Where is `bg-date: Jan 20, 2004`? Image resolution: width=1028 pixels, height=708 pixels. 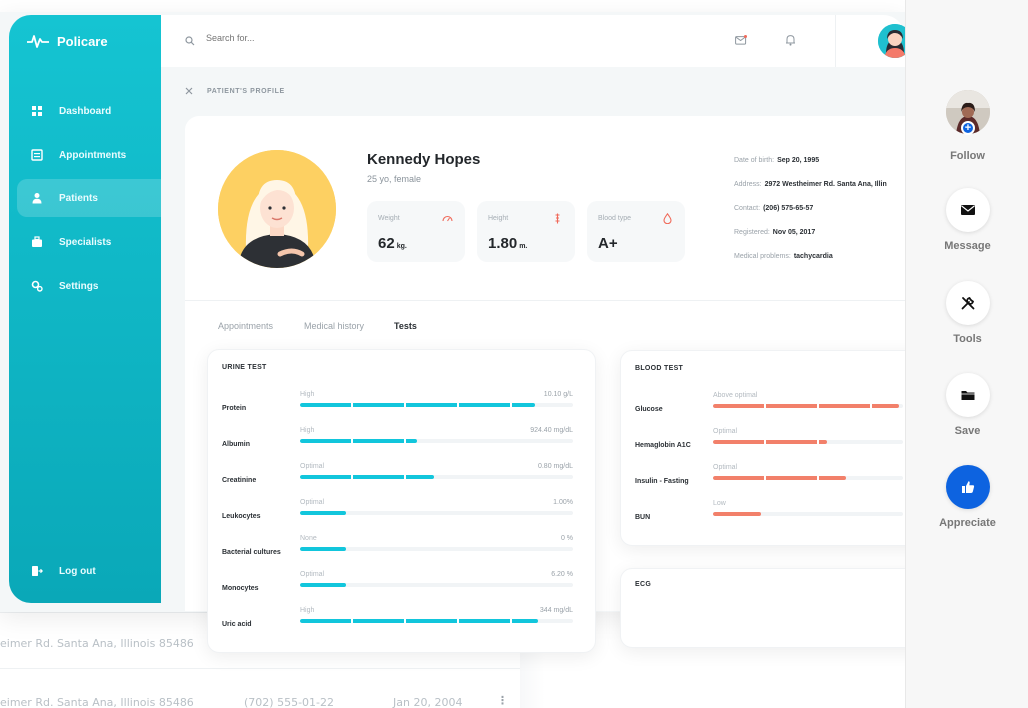
bg-date: Jan 20, 2004 is located at coordinates (428, 702).